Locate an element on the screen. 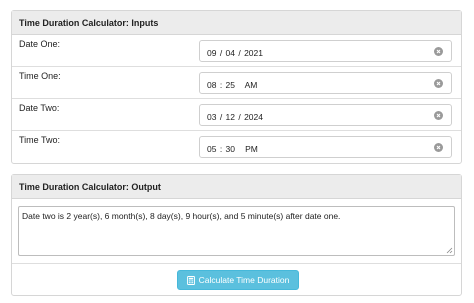 This screenshot has width=474, height=303. date-one-label: Date One: is located at coordinates (40, 44).